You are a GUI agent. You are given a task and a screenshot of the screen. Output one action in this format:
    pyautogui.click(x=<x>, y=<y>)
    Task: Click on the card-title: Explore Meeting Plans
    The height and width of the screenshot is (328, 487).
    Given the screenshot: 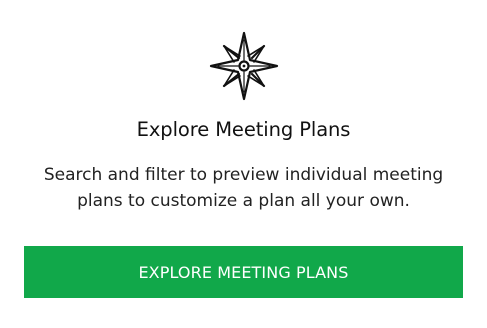 What is the action you would take?
    pyautogui.click(x=243, y=129)
    